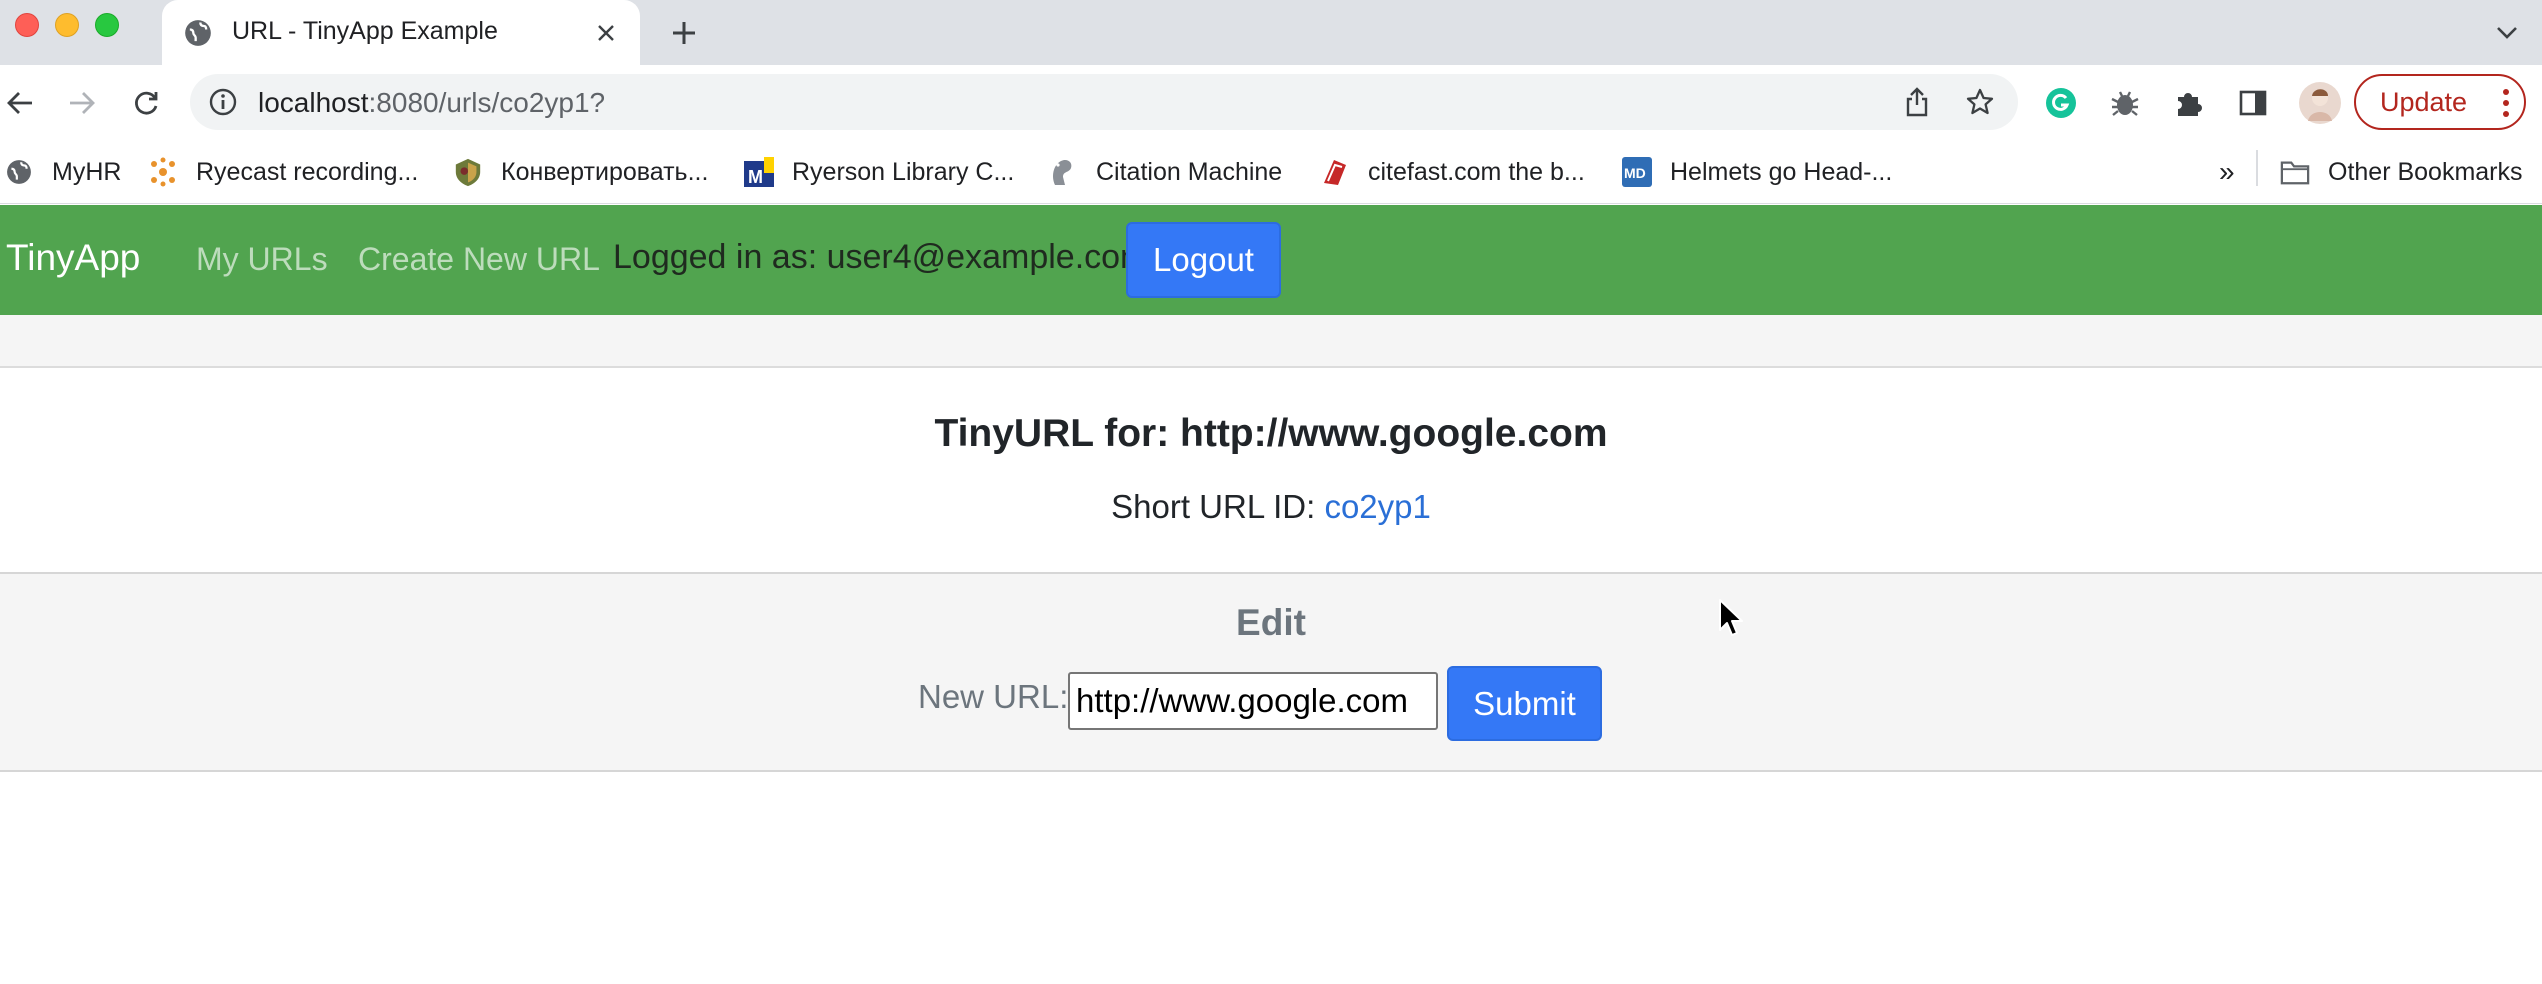  Describe the element at coordinates (87, 171) in the screenshot. I see `bookmark-label: MyHR` at that location.